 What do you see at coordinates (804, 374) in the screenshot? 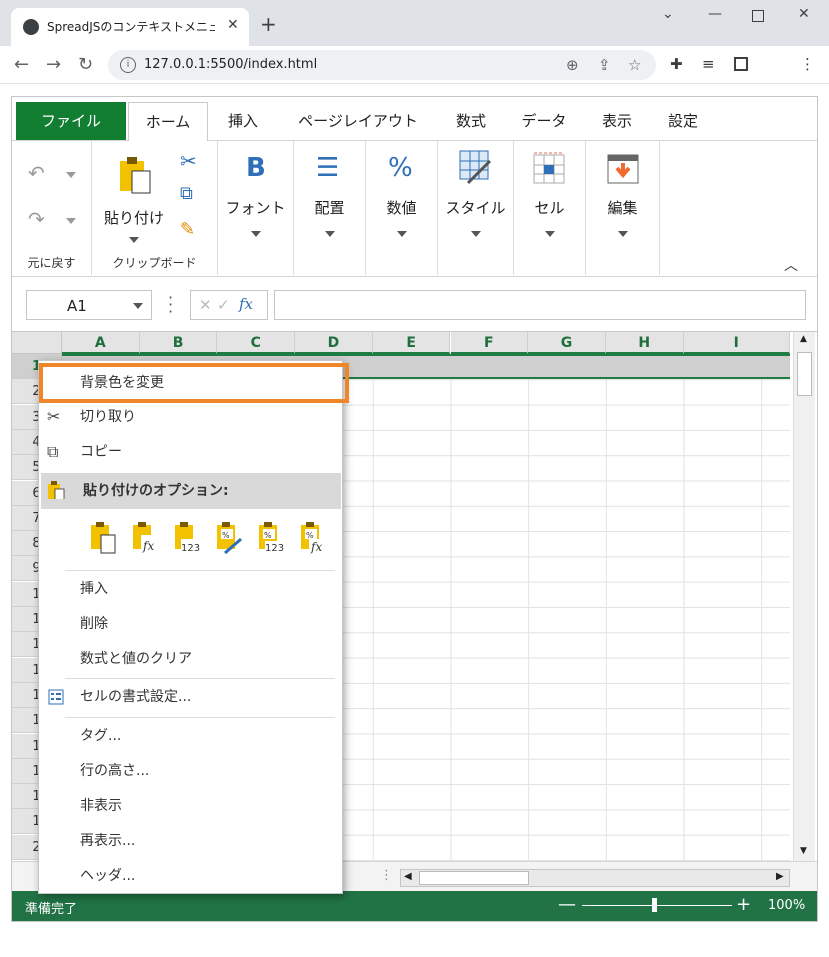
I see `vertical-scroll-thumb` at bounding box center [804, 374].